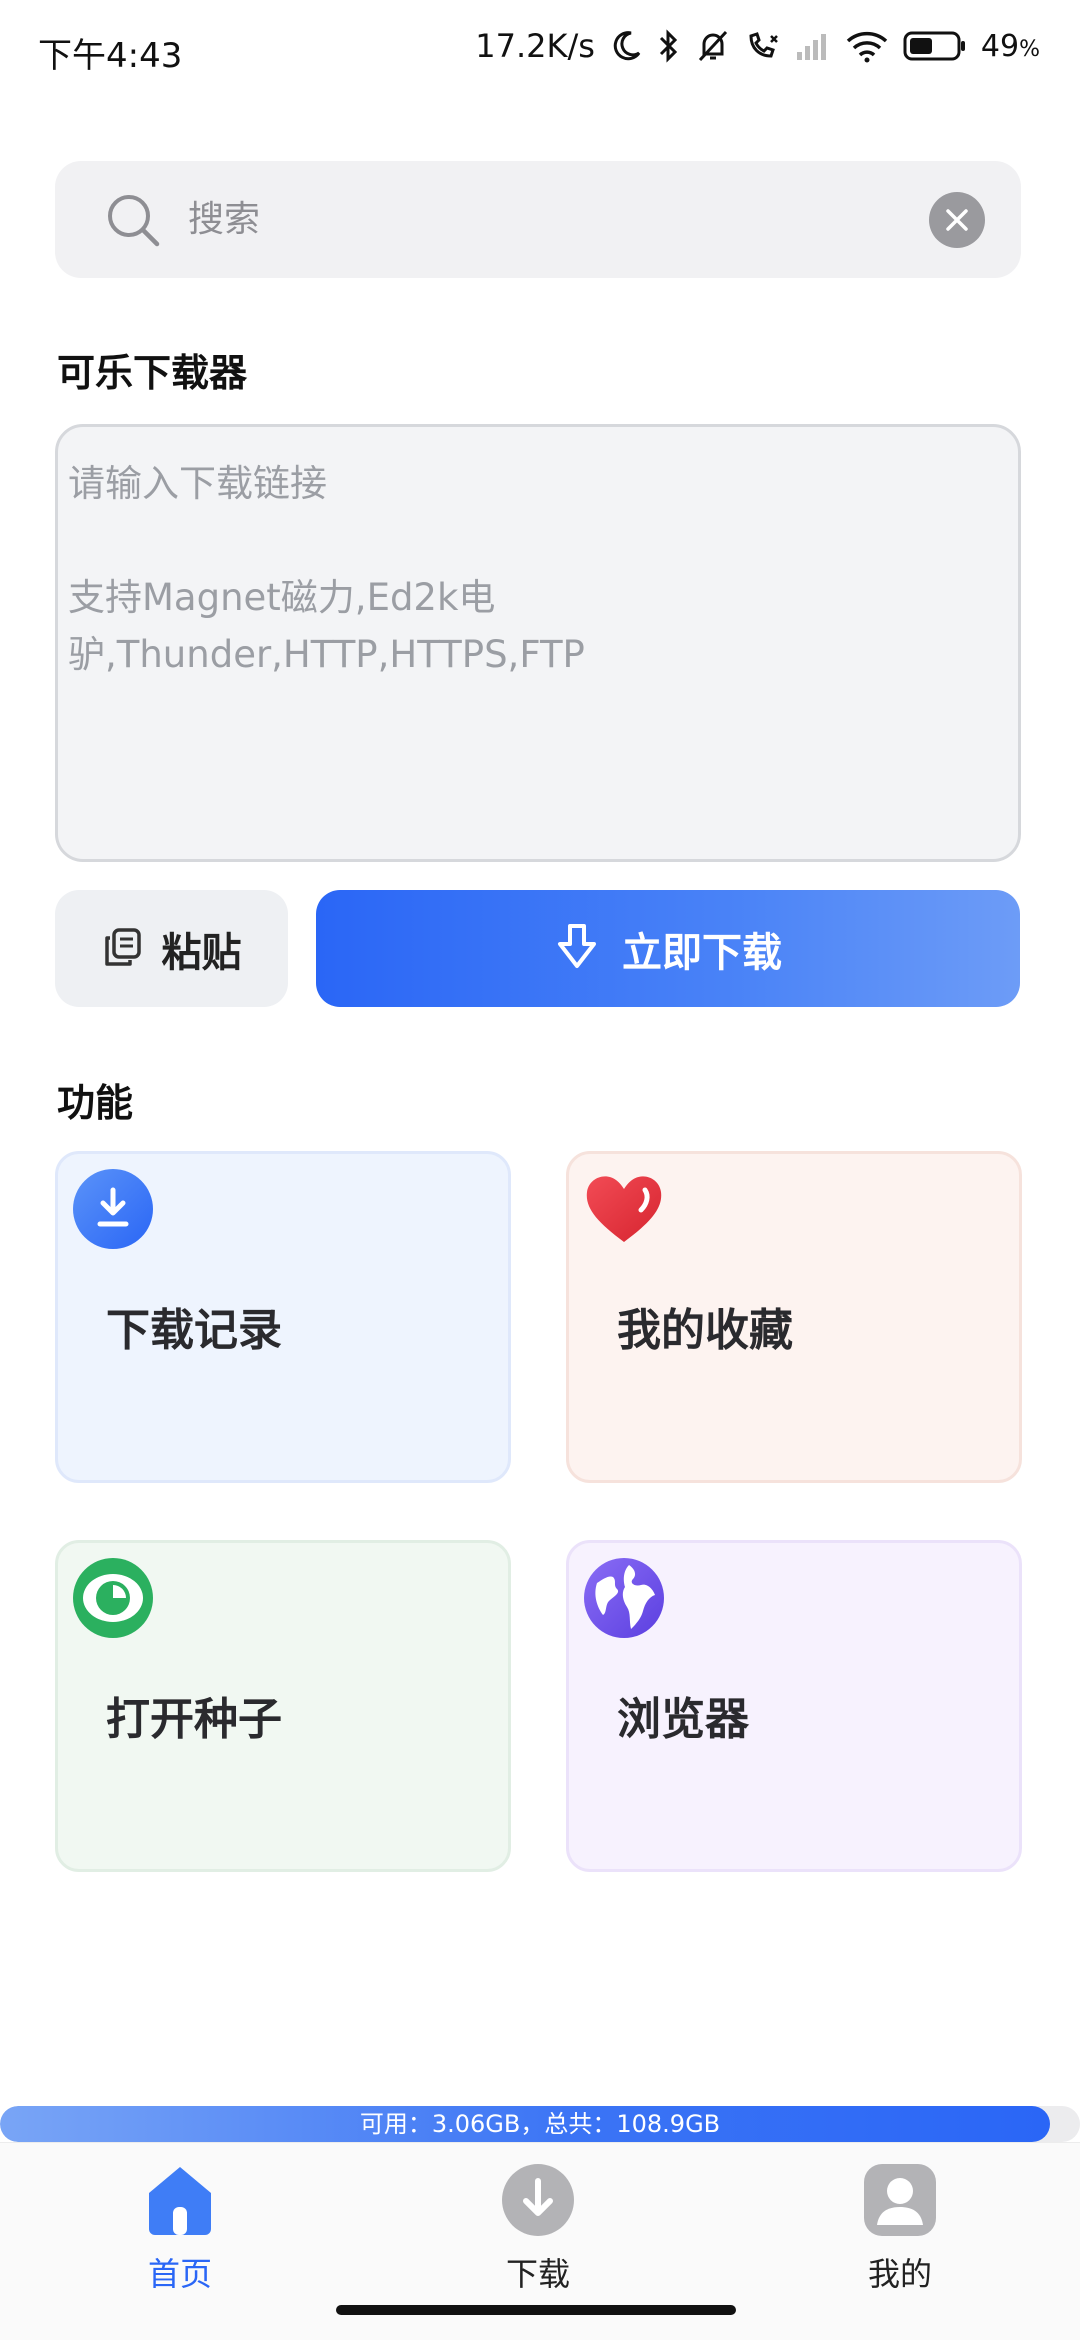 The height and width of the screenshot is (2340, 1080). Describe the element at coordinates (1010, 46) in the screenshot. I see `battery-percent: 49%` at that location.